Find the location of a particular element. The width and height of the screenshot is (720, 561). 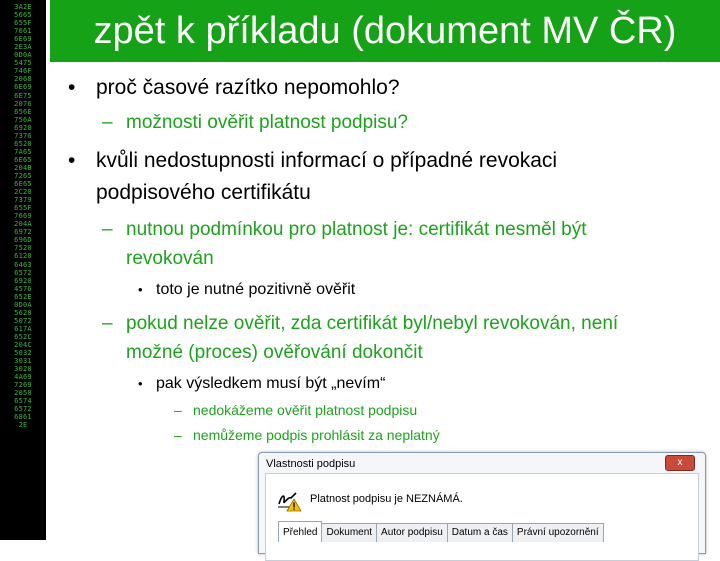

hex-code: 756A is located at coordinates (23, 119).